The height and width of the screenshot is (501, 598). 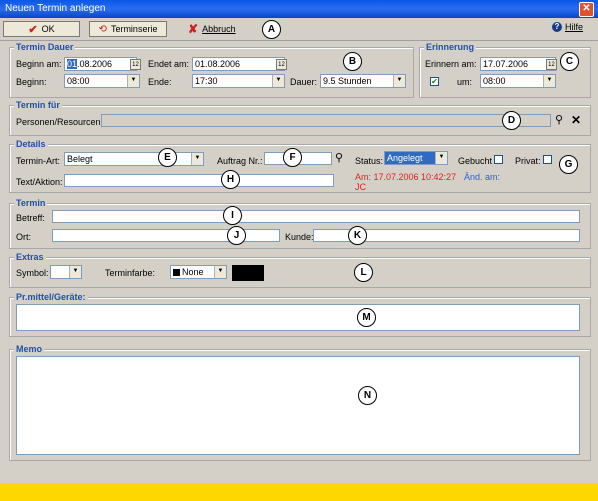 What do you see at coordinates (557, 27) in the screenshot?
I see `help-icon: ?` at bounding box center [557, 27].